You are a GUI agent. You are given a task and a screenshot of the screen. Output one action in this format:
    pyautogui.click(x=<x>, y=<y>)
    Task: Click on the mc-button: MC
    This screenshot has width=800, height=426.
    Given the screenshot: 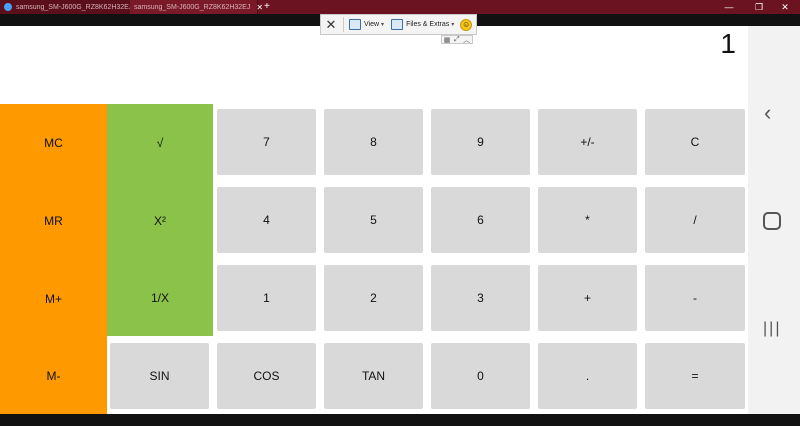 What is the action you would take?
    pyautogui.click(x=53, y=143)
    